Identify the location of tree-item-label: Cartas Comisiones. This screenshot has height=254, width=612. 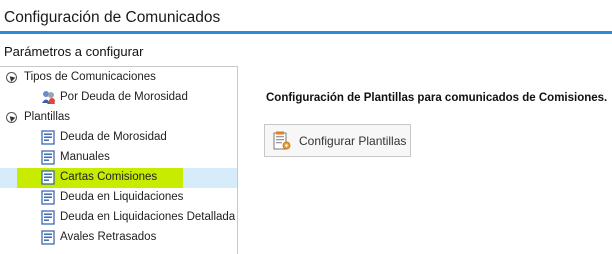
(109, 177).